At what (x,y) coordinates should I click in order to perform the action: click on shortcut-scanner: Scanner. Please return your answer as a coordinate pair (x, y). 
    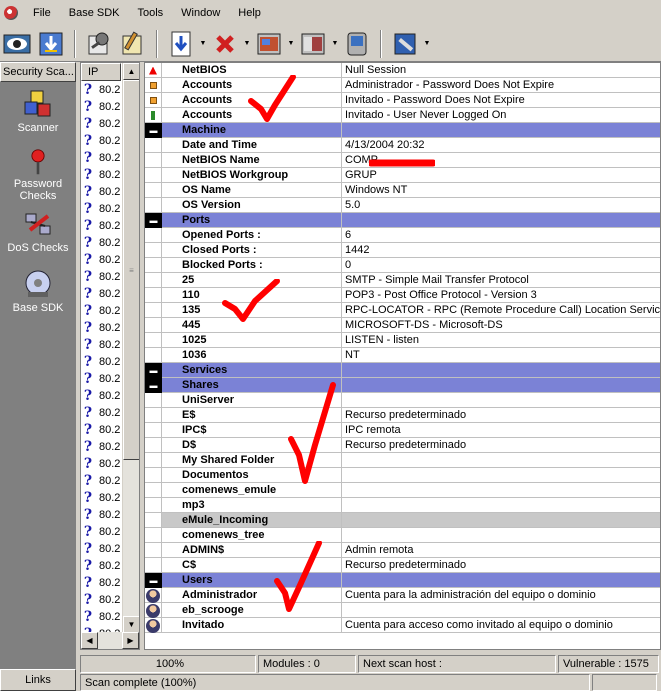
    Looking at the image, I should click on (38, 115).